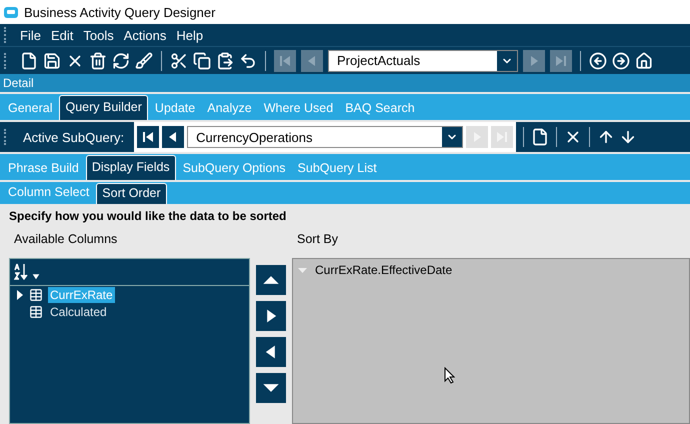 This screenshot has width=690, height=424. I want to click on skip-last-icon, so click(561, 61).